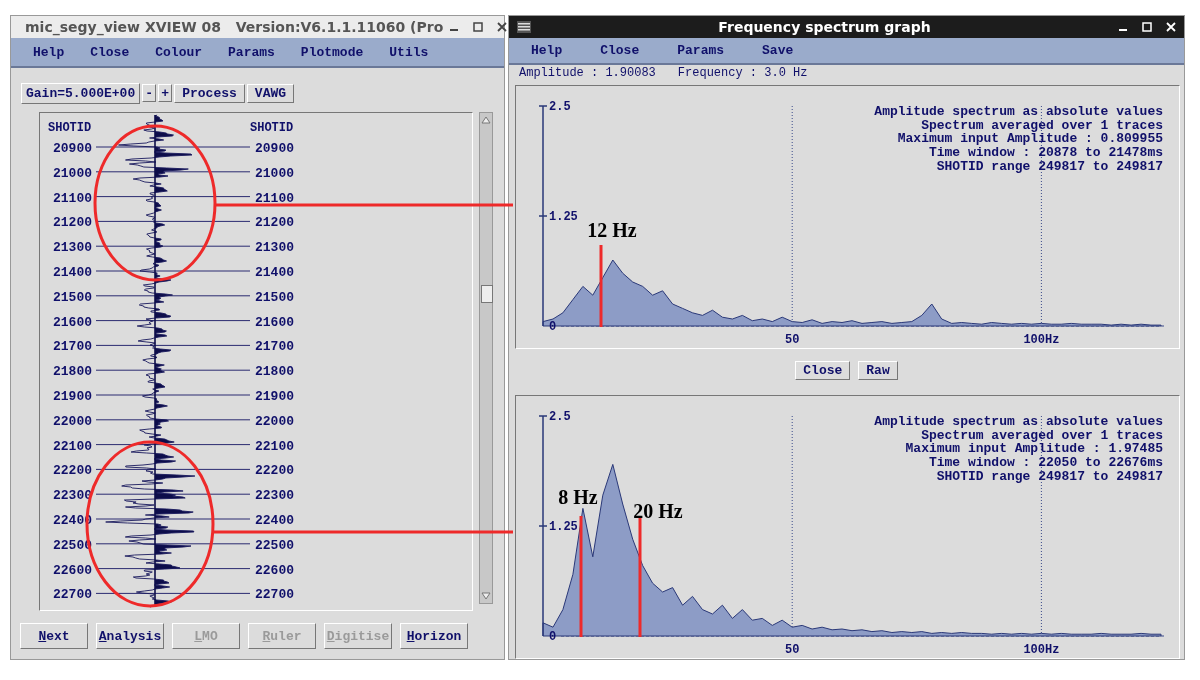 The height and width of the screenshot is (680, 1200). I want to click on panel-button: Close, so click(823, 370).